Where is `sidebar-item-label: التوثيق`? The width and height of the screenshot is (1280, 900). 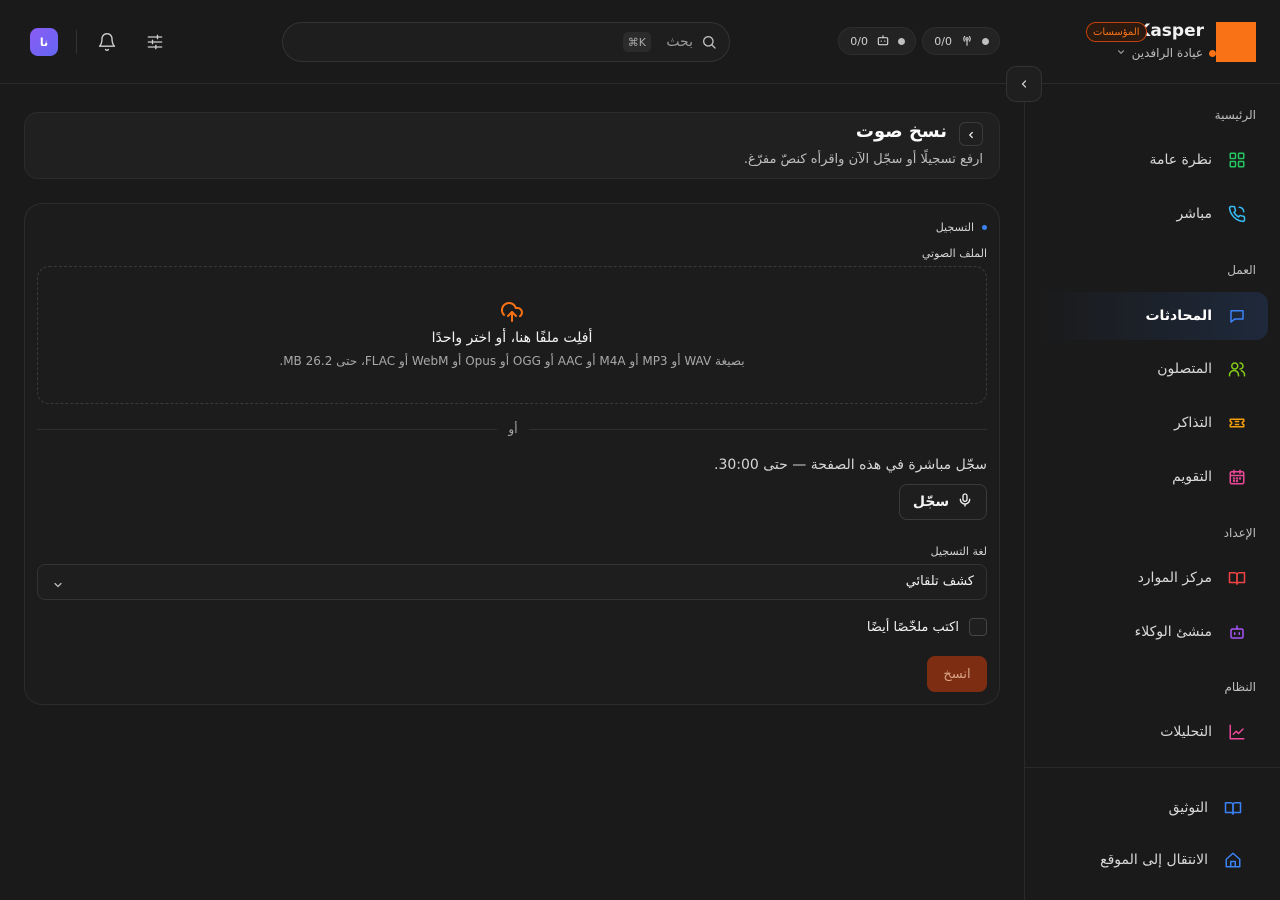 sidebar-item-label: التوثيق is located at coordinates (1188, 808).